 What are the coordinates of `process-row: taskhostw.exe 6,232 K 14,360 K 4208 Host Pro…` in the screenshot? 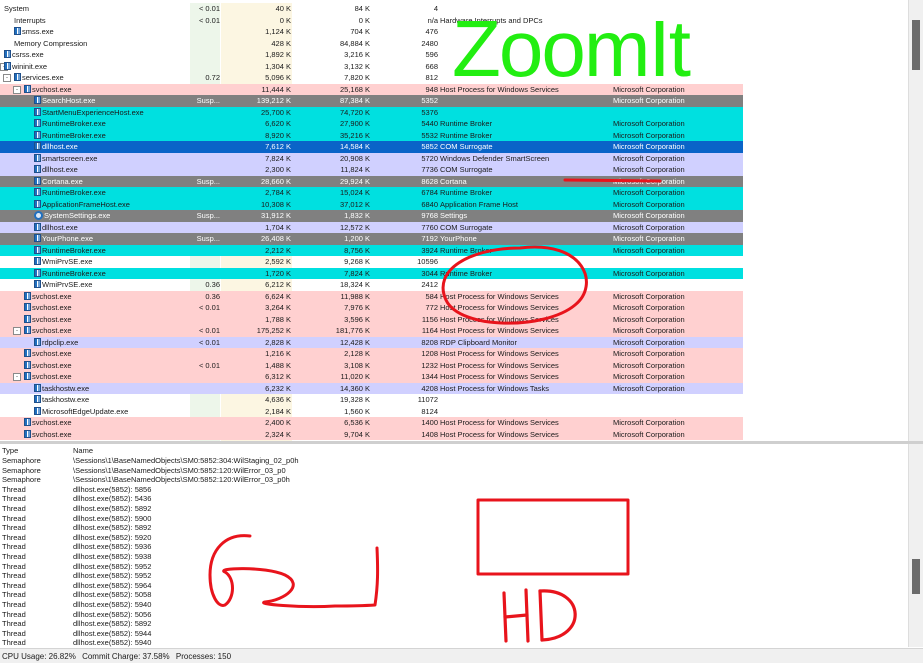 It's located at (371, 388).